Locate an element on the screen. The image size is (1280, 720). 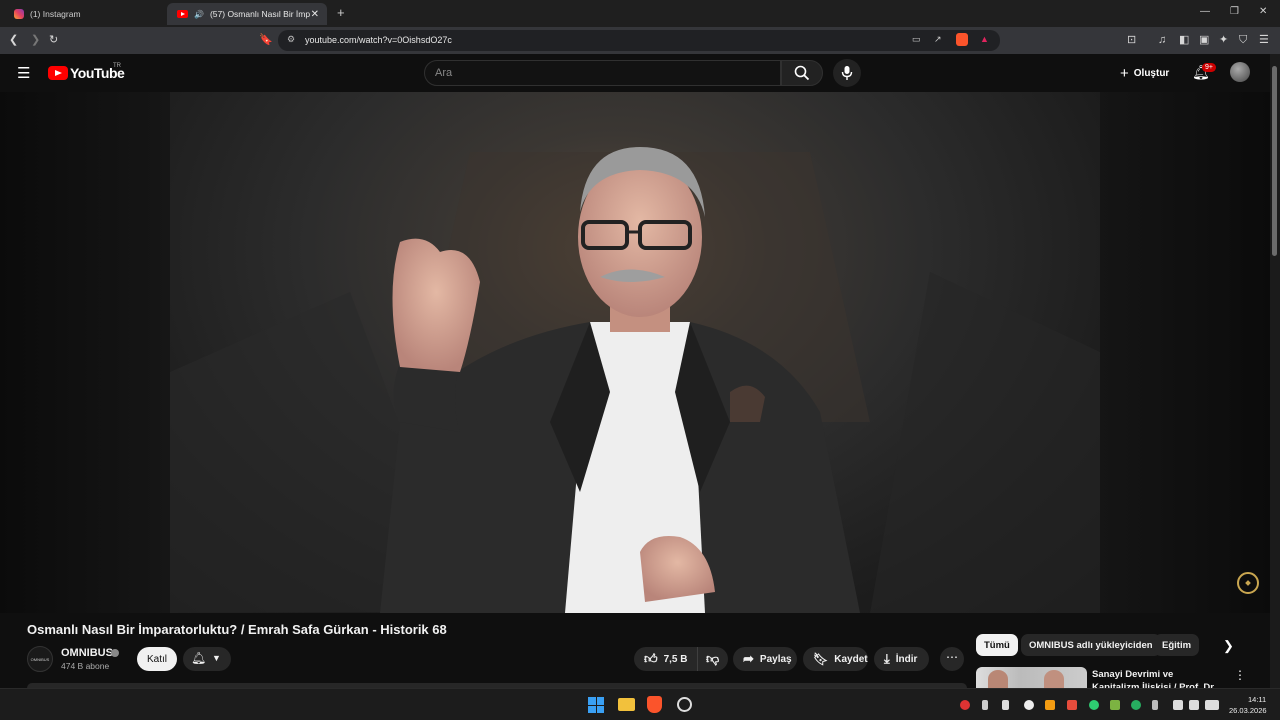
tray-chevron-icon is located at coordinates (1005, 705).